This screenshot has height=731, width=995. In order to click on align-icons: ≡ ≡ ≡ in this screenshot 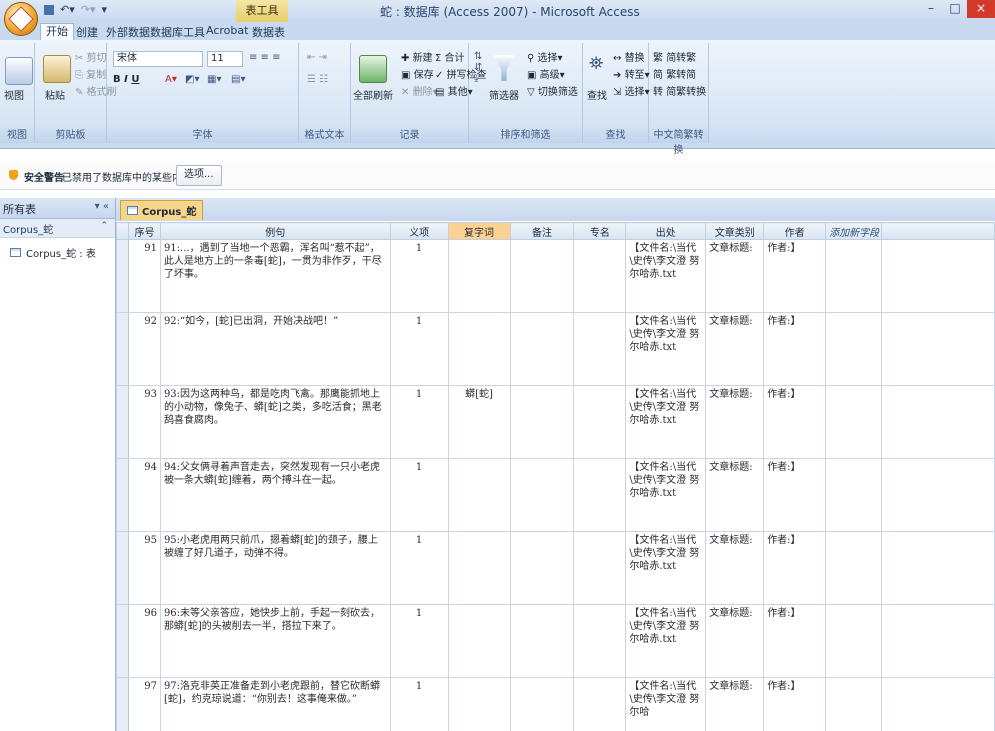, I will do `click(265, 57)`.